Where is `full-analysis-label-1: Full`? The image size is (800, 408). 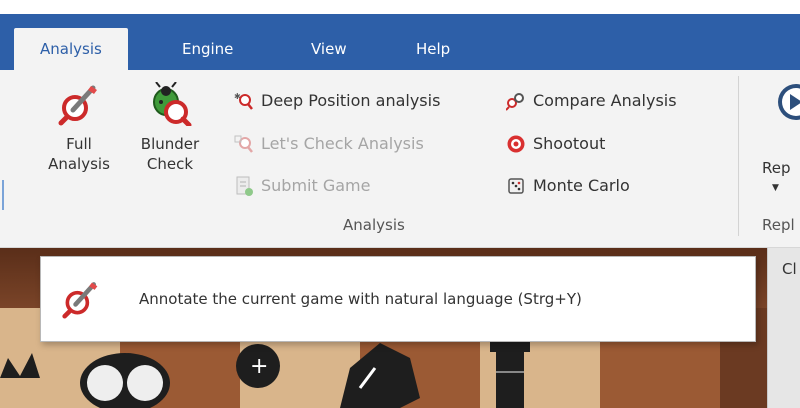
full-analysis-label-1: Full is located at coordinates (79, 144).